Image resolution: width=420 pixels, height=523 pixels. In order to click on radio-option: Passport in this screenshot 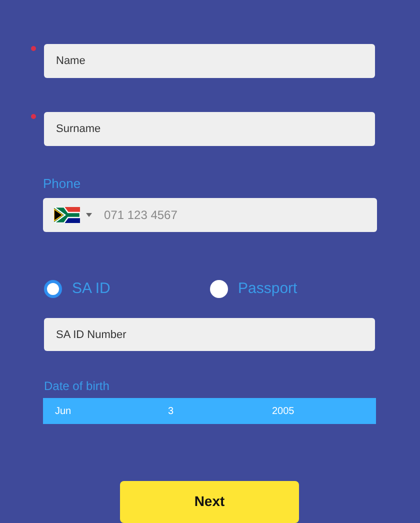, I will do `click(254, 289)`.